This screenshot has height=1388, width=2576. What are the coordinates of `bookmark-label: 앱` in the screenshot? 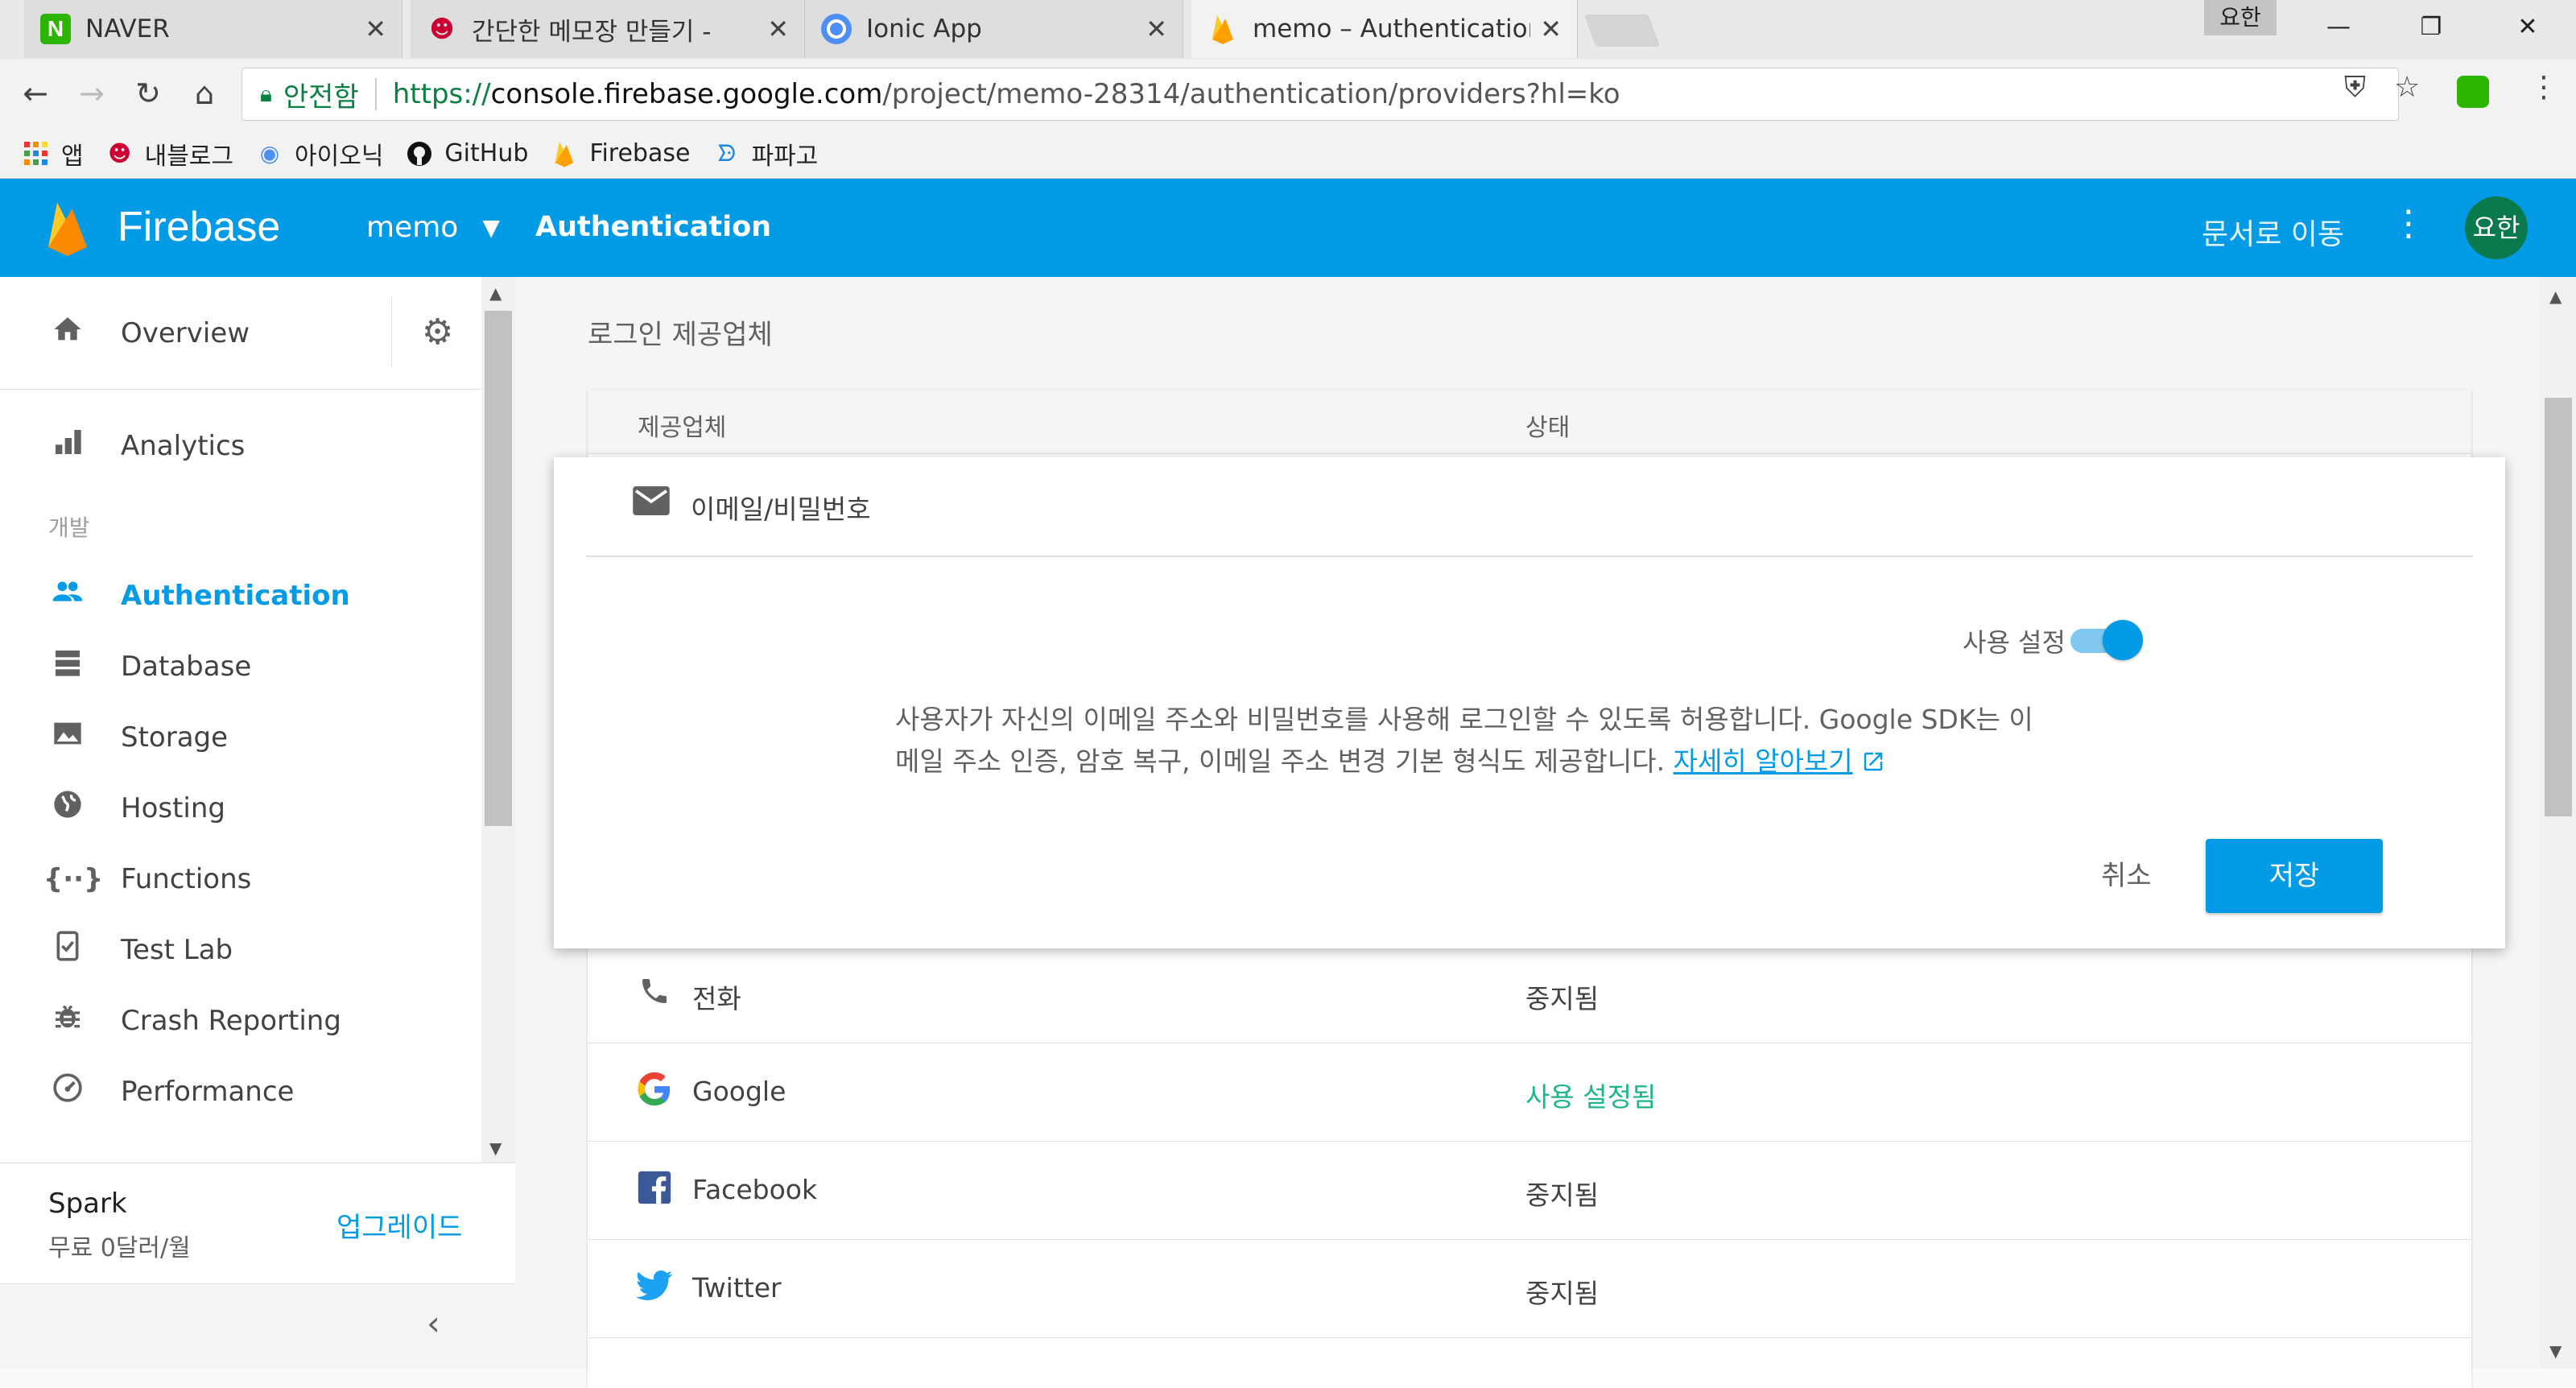 It's located at (72, 156).